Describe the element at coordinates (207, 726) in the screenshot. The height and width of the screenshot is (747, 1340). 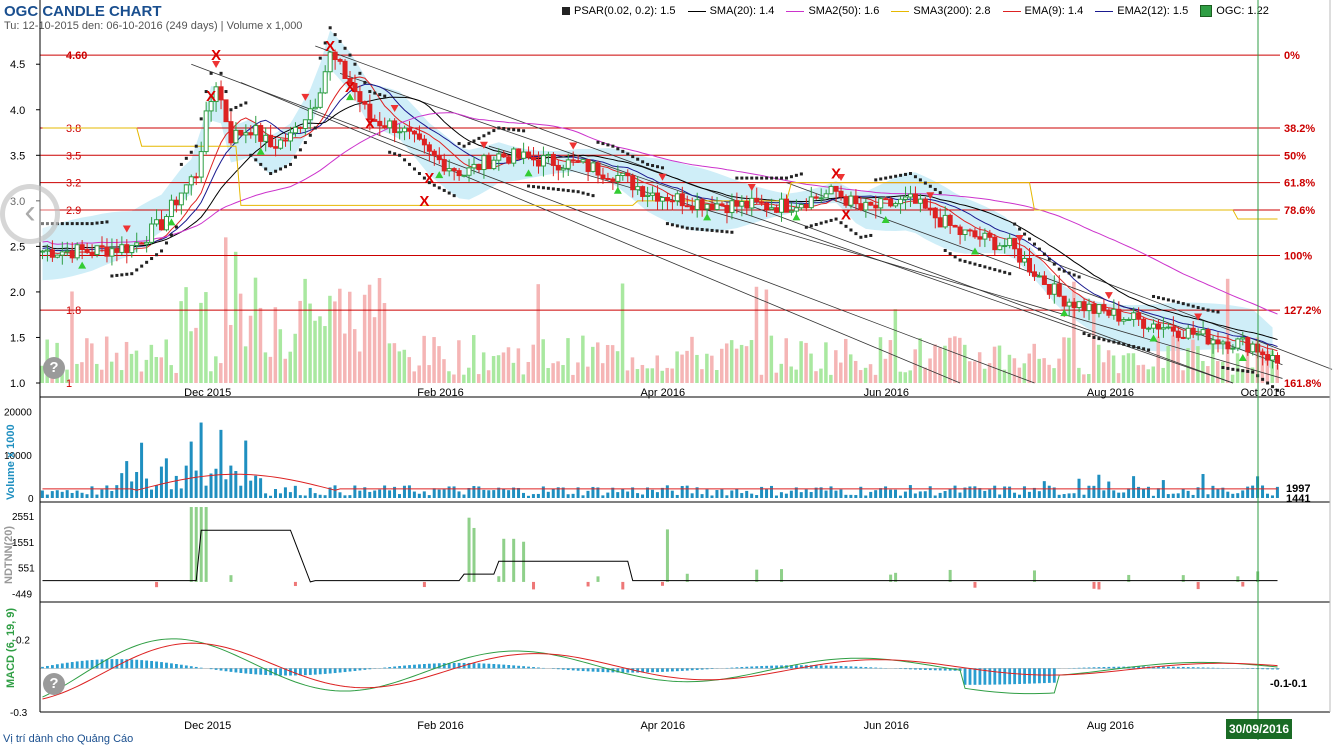
I see `macd-x-tick: Dec 2015` at that location.